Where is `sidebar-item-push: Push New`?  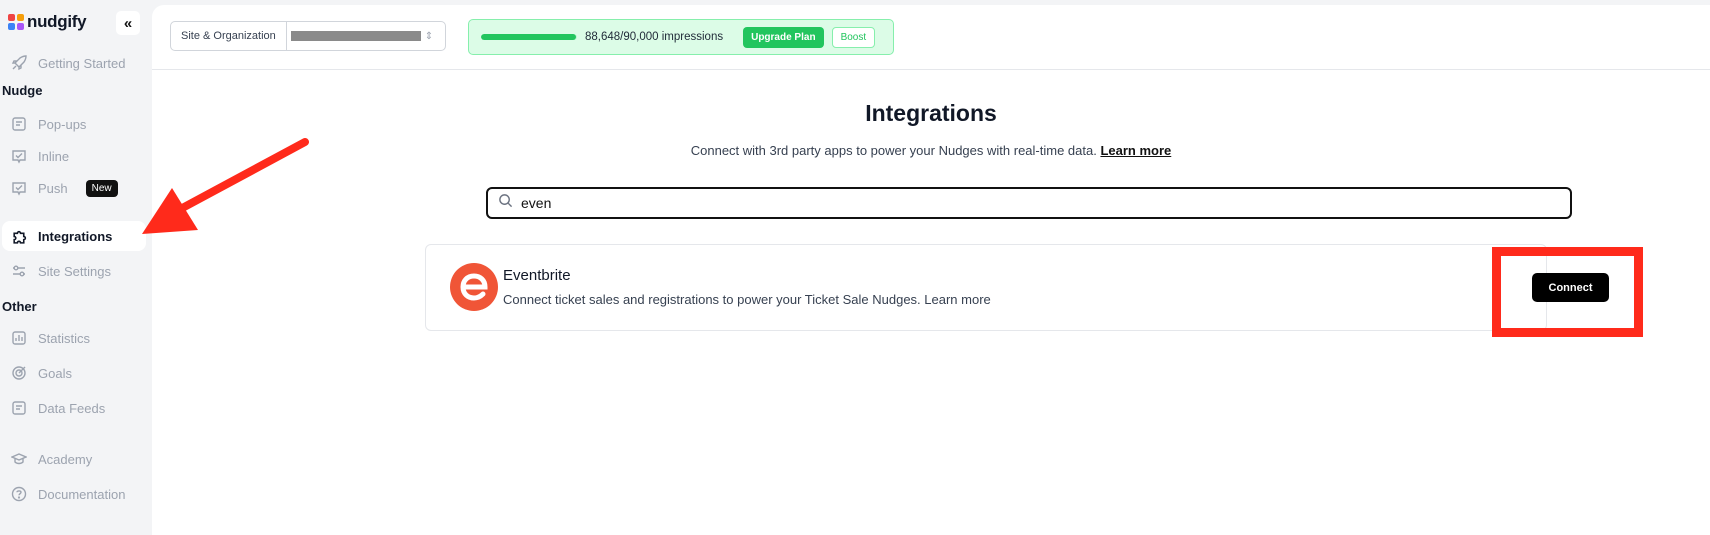
sidebar-item-push: Push New is located at coordinates (74, 188).